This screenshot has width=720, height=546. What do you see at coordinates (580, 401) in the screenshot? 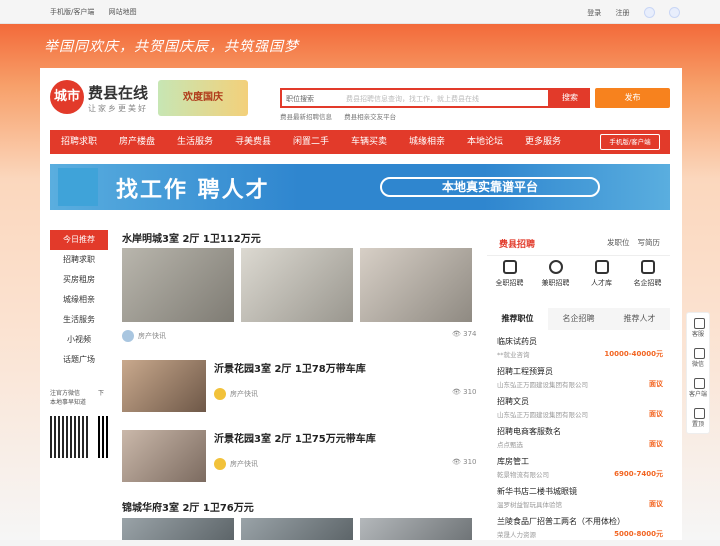
I see `job-name: 招聘文员` at bounding box center [580, 401].